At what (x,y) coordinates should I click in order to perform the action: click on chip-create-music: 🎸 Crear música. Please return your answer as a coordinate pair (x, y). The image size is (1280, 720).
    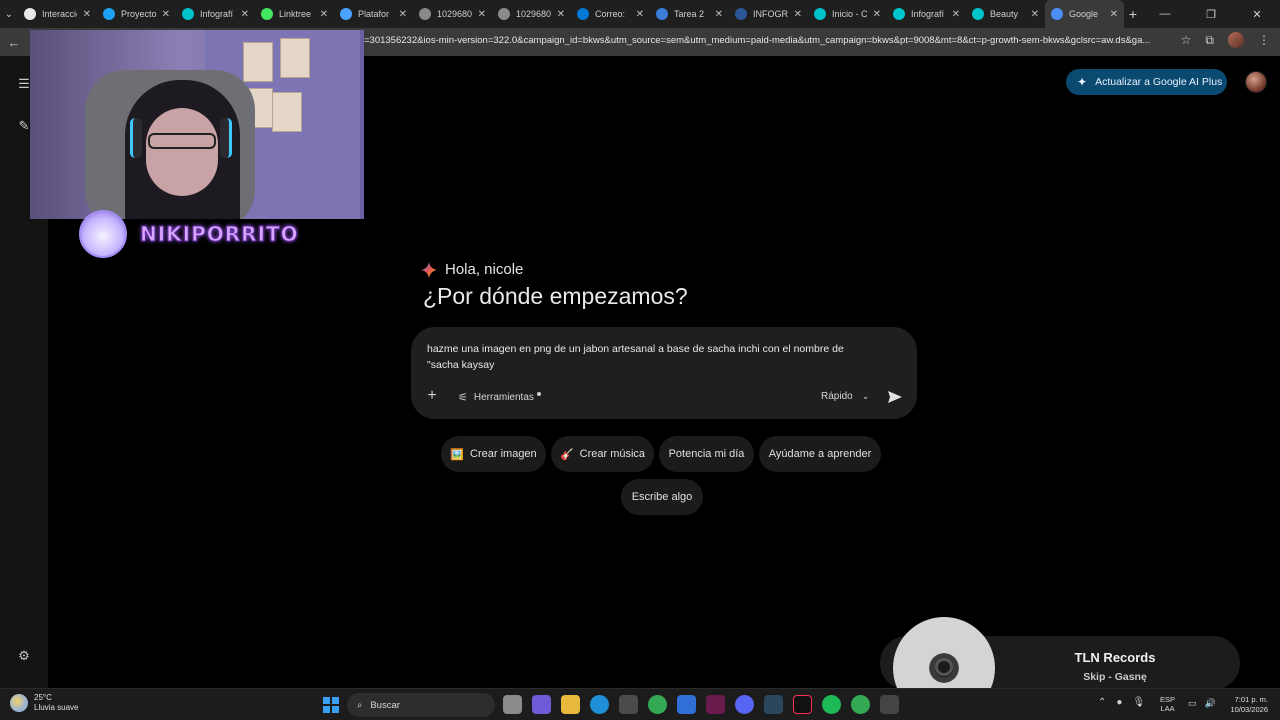
    Looking at the image, I should click on (602, 454).